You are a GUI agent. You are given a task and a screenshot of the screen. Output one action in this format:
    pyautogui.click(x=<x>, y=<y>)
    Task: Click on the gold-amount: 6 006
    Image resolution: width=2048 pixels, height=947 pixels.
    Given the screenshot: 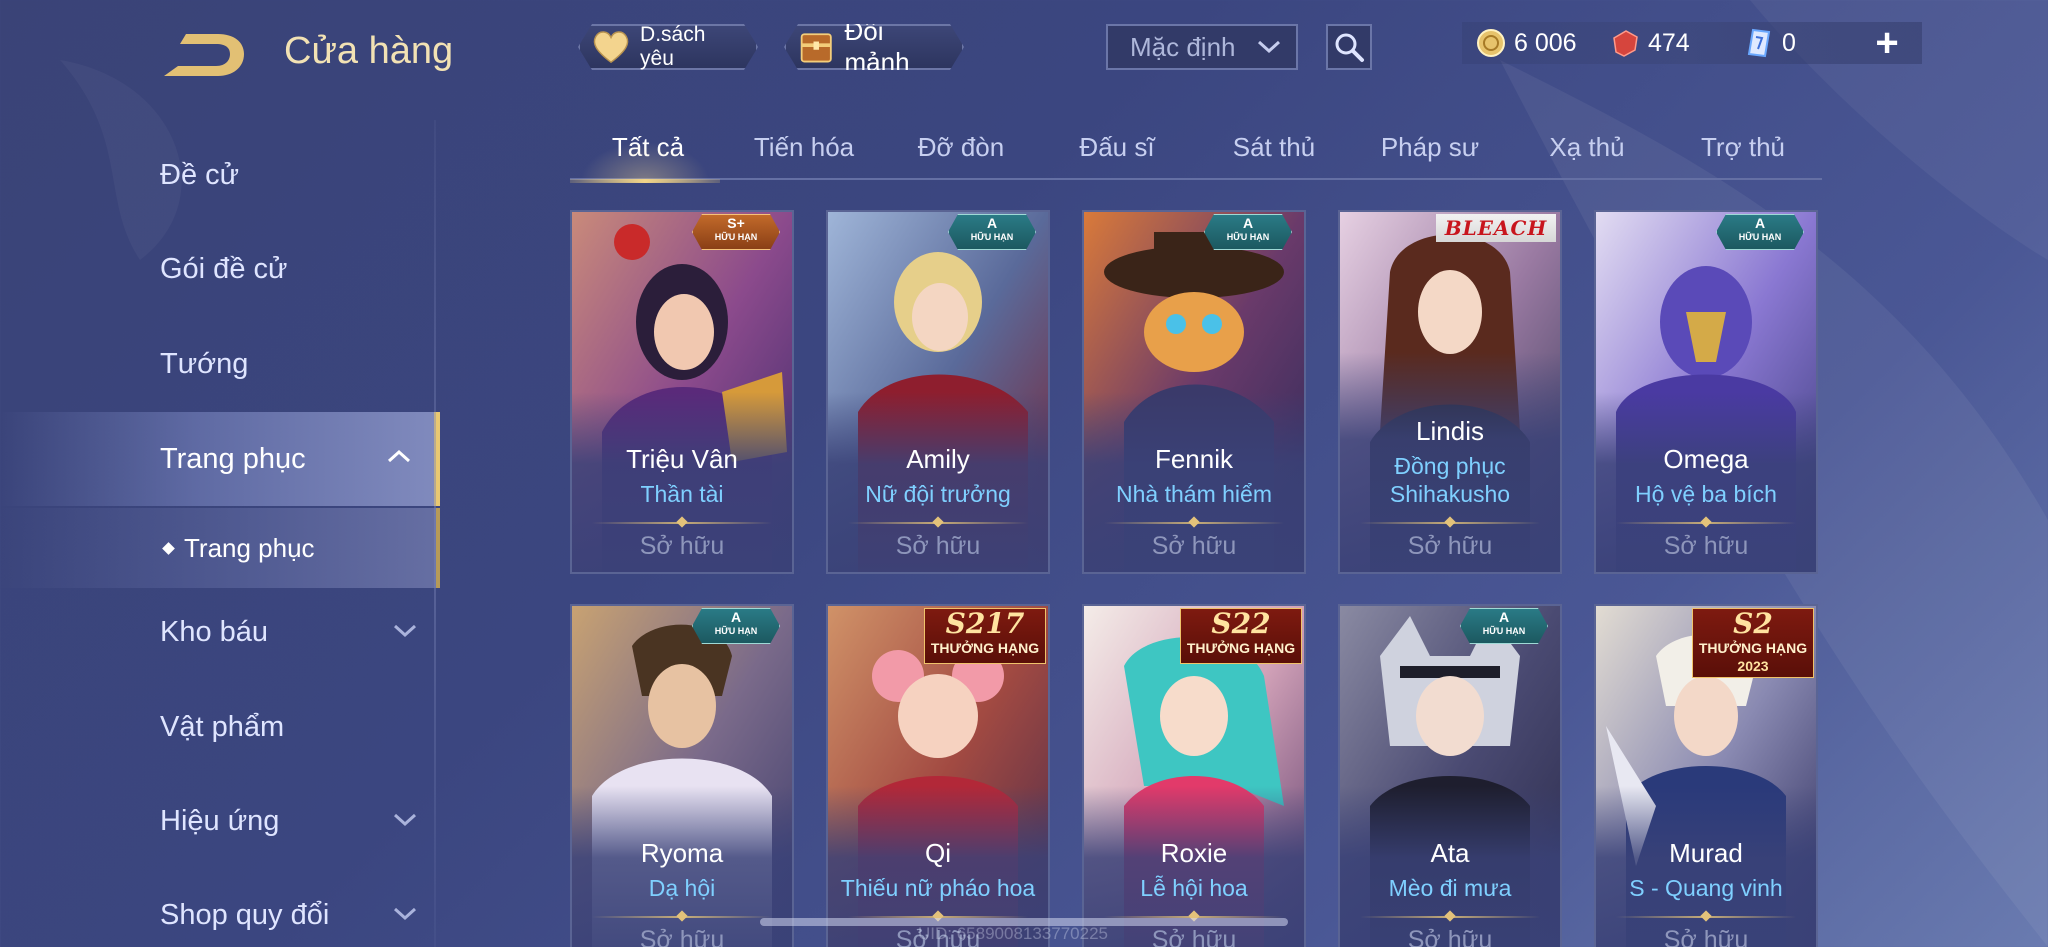 What is the action you would take?
    pyautogui.click(x=1545, y=42)
    